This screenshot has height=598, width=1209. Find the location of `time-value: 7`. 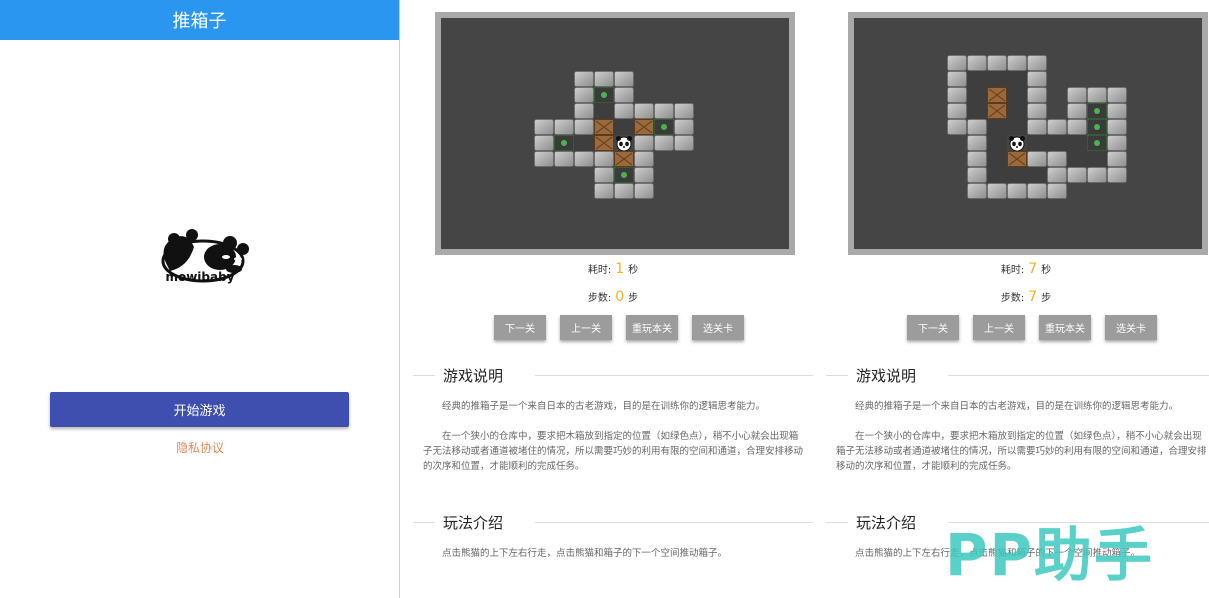

time-value: 7 is located at coordinates (1033, 269).